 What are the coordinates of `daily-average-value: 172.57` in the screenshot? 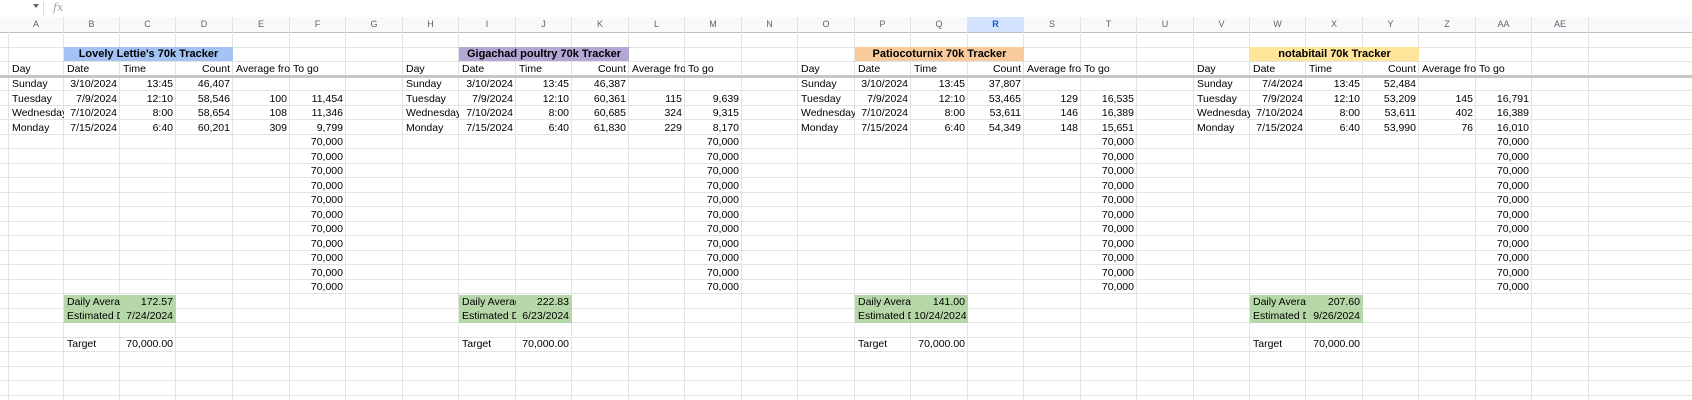 It's located at (148, 301).